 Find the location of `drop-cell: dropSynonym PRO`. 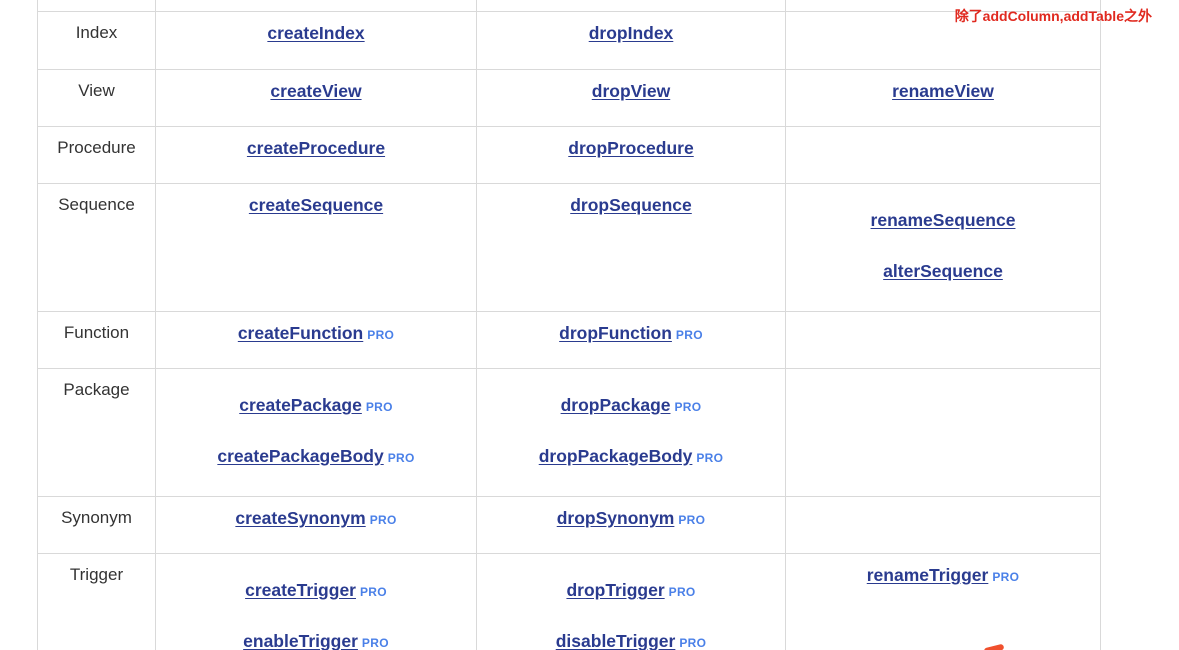

drop-cell: dropSynonym PRO is located at coordinates (631, 525).